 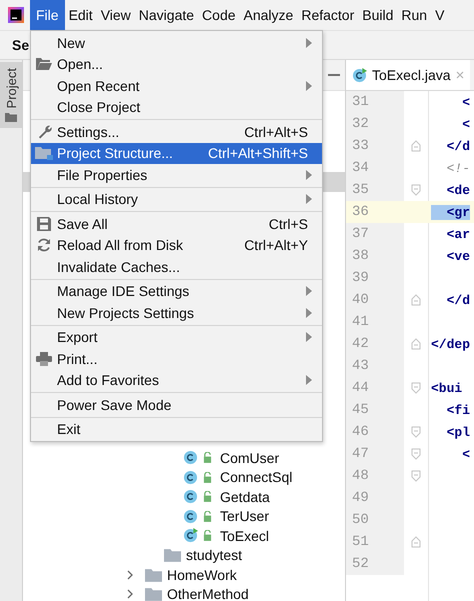 I want to click on line-number: 33, so click(x=375, y=146).